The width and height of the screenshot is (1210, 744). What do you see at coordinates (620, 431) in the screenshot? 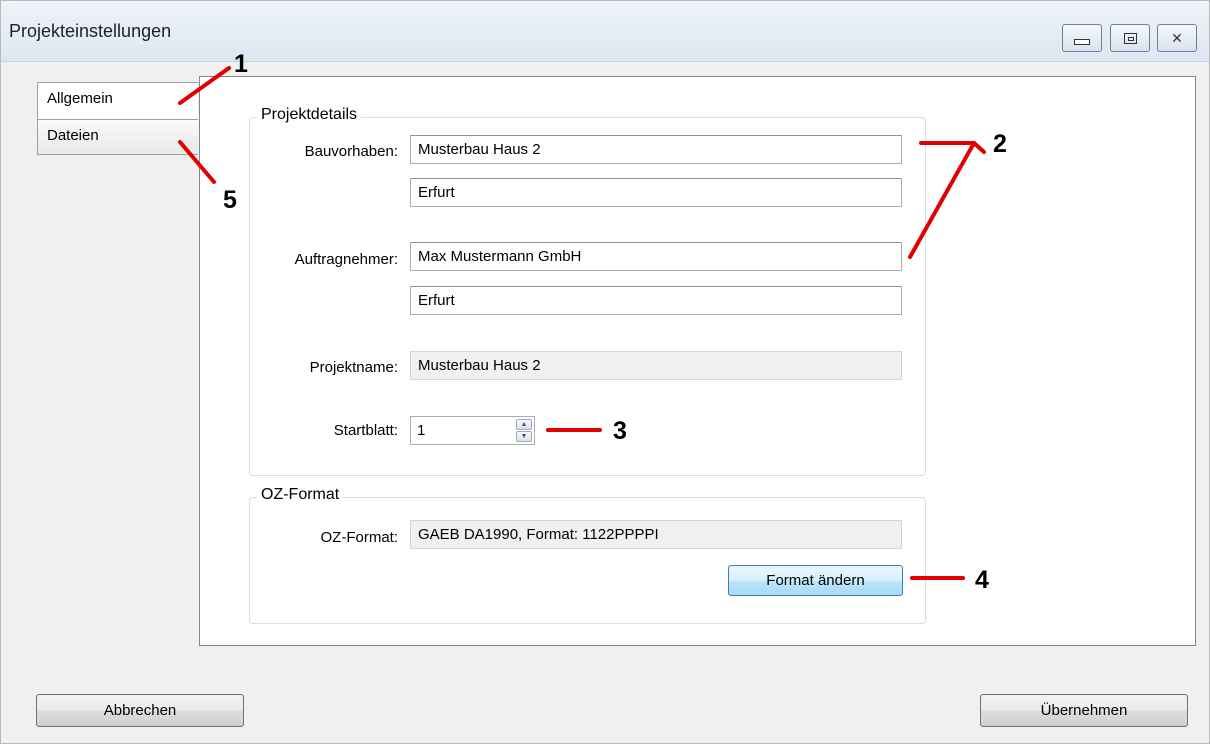
I see `callout-number-3: 3` at bounding box center [620, 431].